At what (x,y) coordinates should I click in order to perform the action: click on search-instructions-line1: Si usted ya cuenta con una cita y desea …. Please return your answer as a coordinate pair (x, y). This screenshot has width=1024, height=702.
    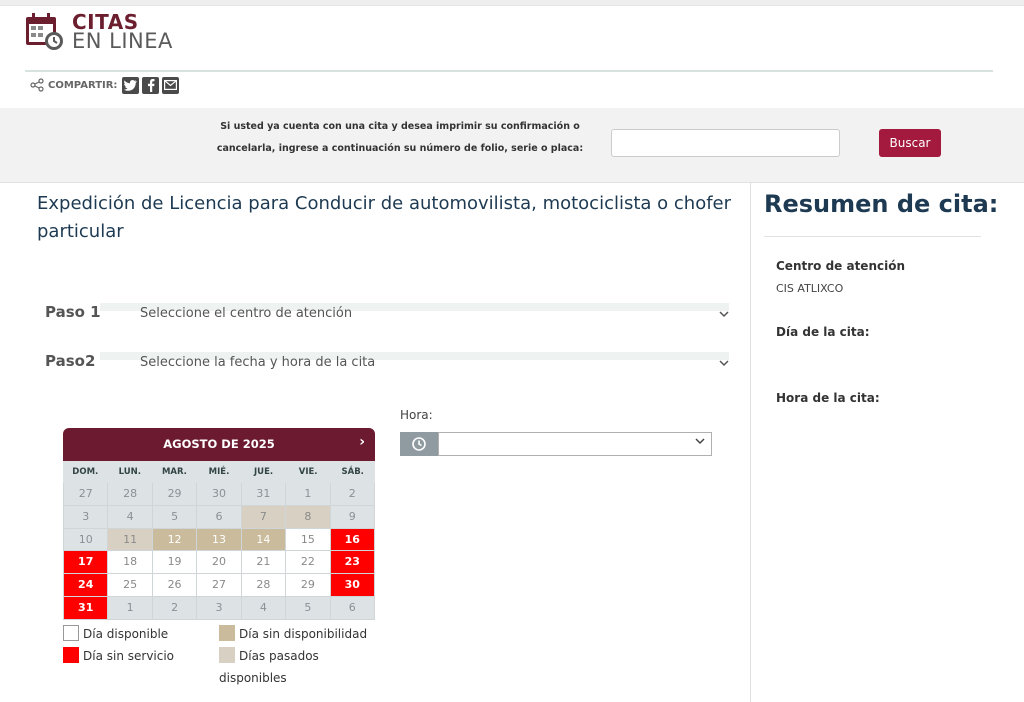
    Looking at the image, I should click on (400, 126).